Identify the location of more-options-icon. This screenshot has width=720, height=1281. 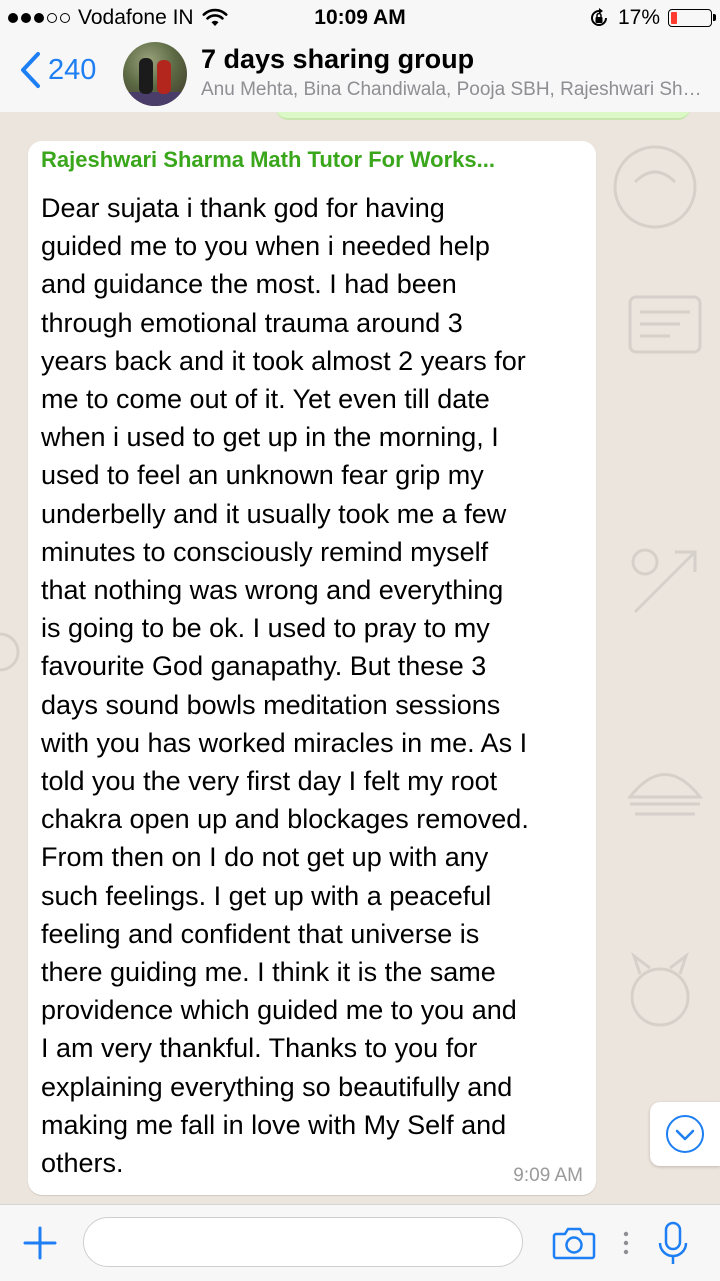
(626, 1243).